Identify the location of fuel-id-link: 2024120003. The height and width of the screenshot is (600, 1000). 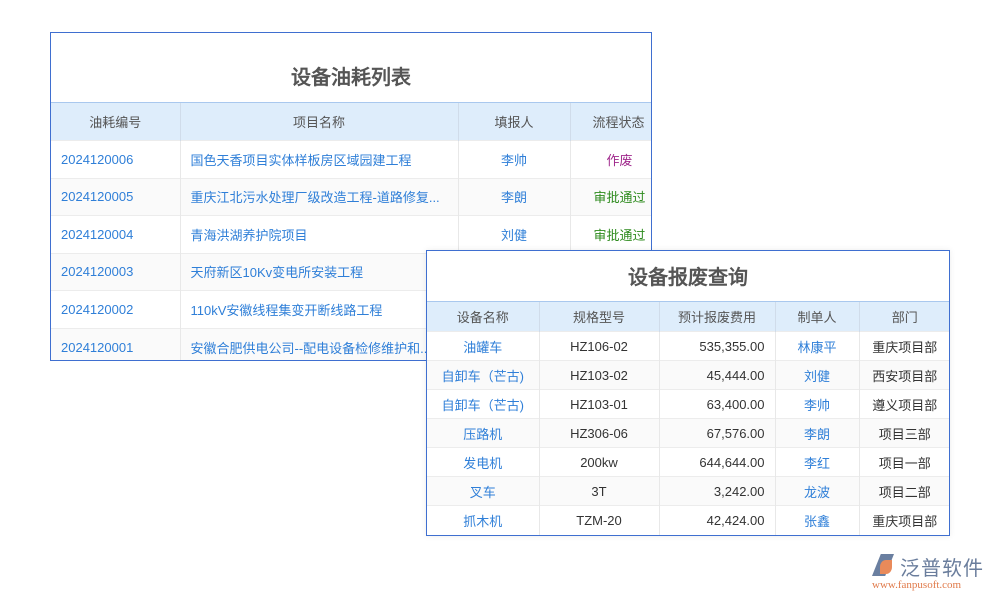
(115, 271).